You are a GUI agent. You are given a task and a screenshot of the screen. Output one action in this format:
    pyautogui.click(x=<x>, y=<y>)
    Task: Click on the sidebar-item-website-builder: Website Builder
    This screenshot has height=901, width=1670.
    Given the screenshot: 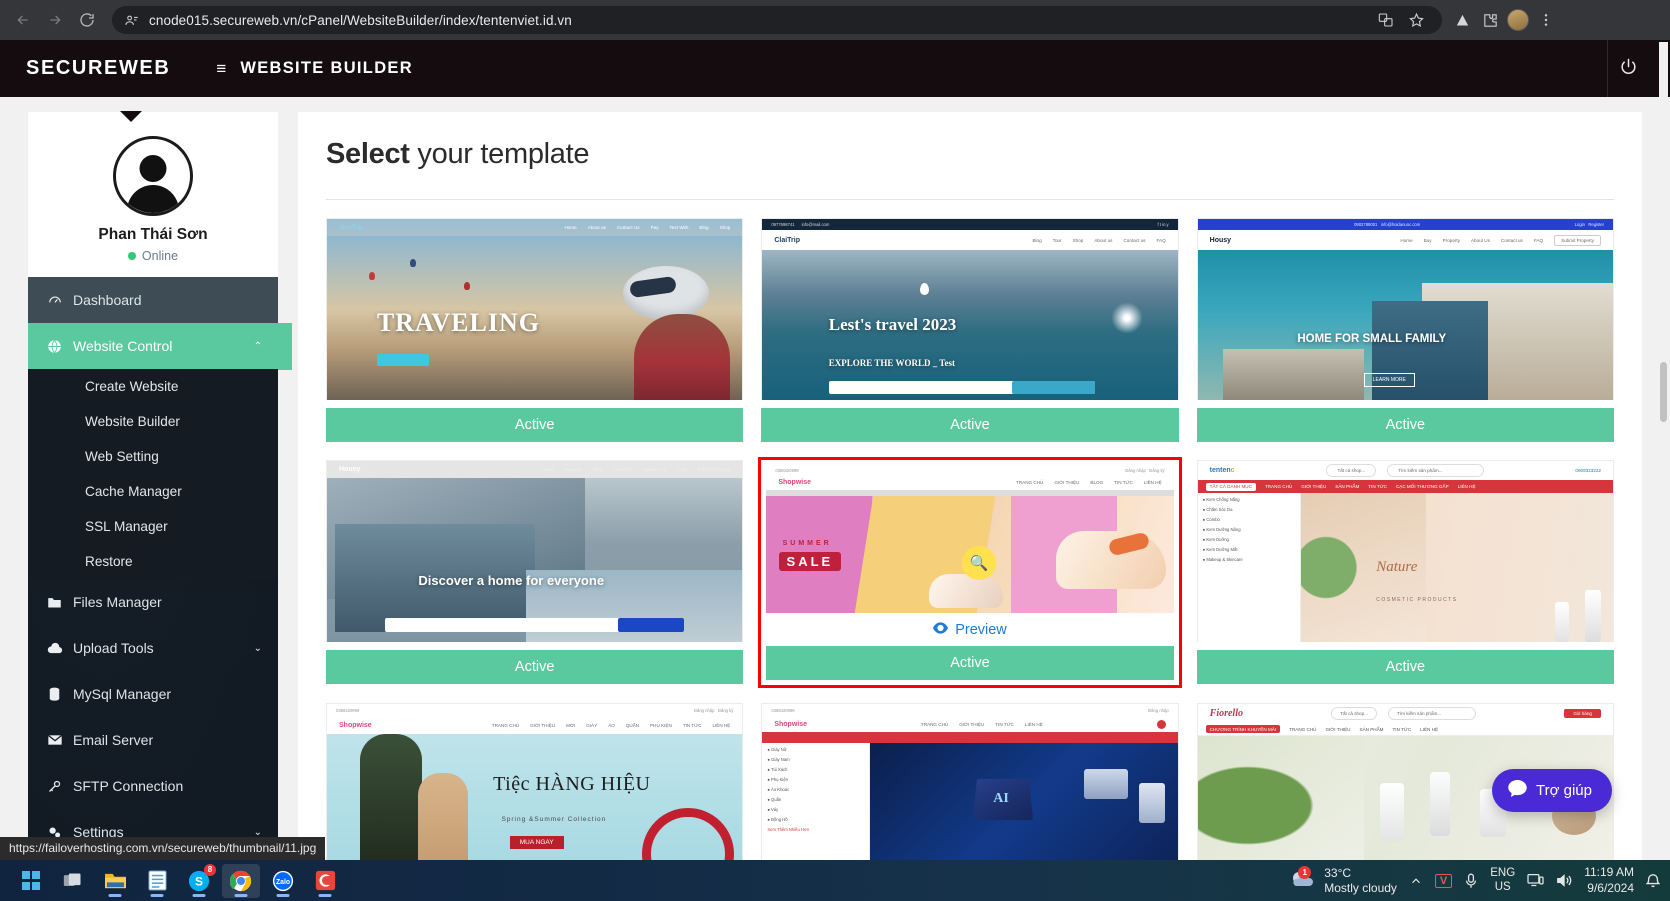 What is the action you would take?
    pyautogui.click(x=153, y=421)
    